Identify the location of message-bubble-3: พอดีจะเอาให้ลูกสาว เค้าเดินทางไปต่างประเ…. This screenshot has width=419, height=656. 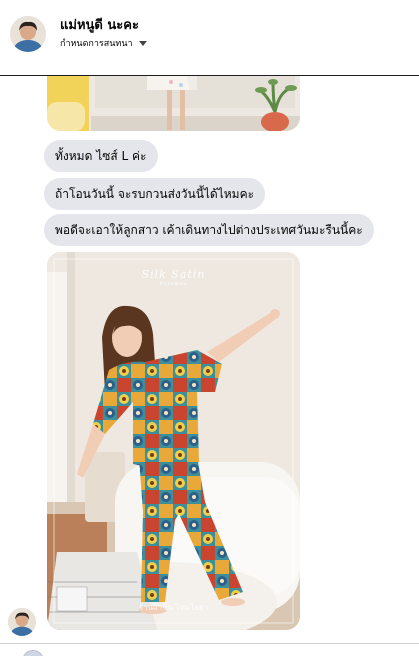
(209, 230).